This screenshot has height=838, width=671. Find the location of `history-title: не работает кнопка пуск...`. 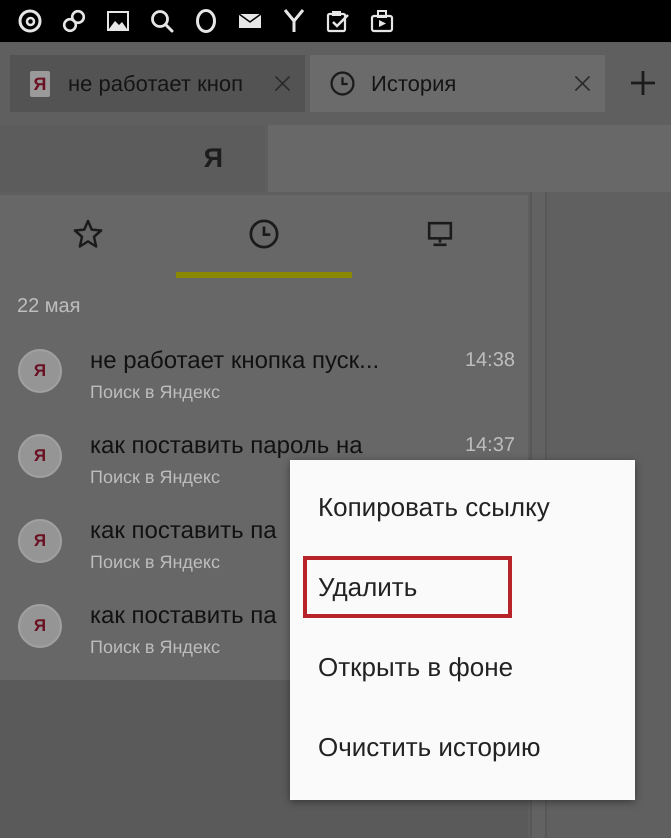

history-title: не работает кнопка пуск... is located at coordinates (235, 361).